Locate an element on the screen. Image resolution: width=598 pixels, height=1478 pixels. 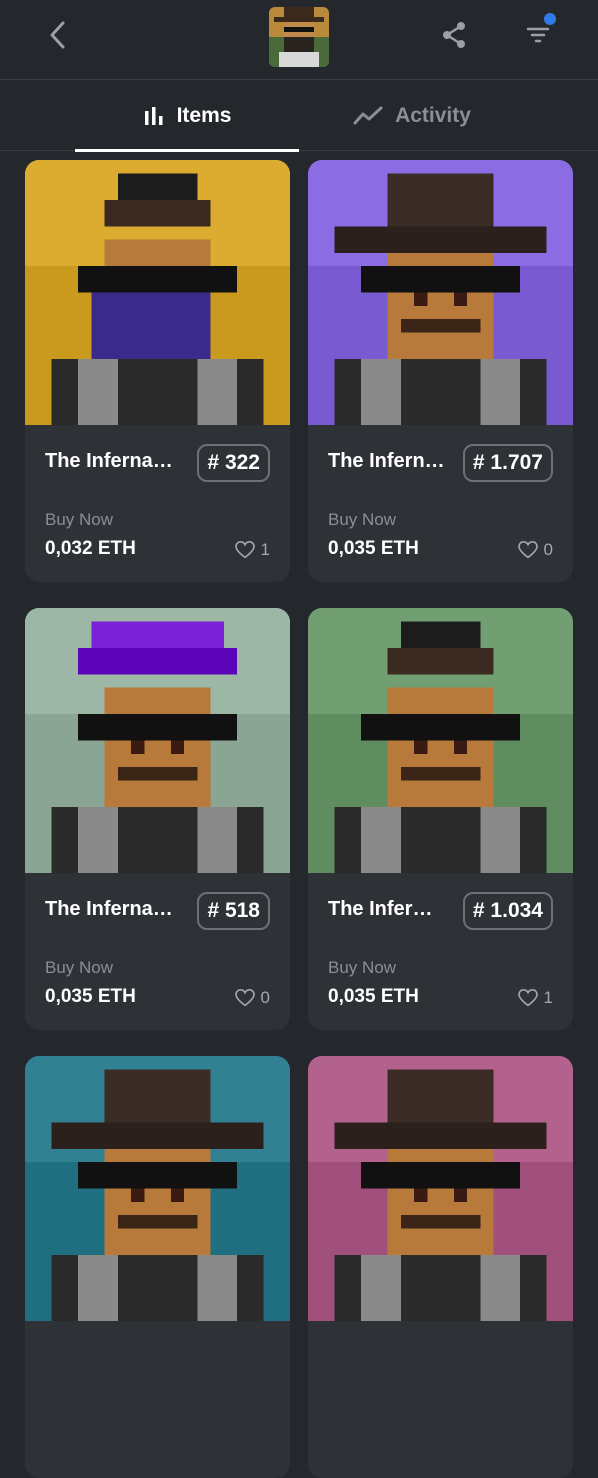
back-button is located at coordinates (58, 35).